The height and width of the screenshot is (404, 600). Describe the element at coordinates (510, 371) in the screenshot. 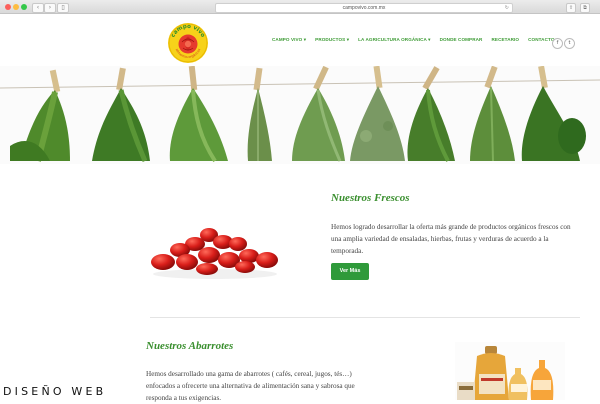

I see `groceries-products-image` at that location.